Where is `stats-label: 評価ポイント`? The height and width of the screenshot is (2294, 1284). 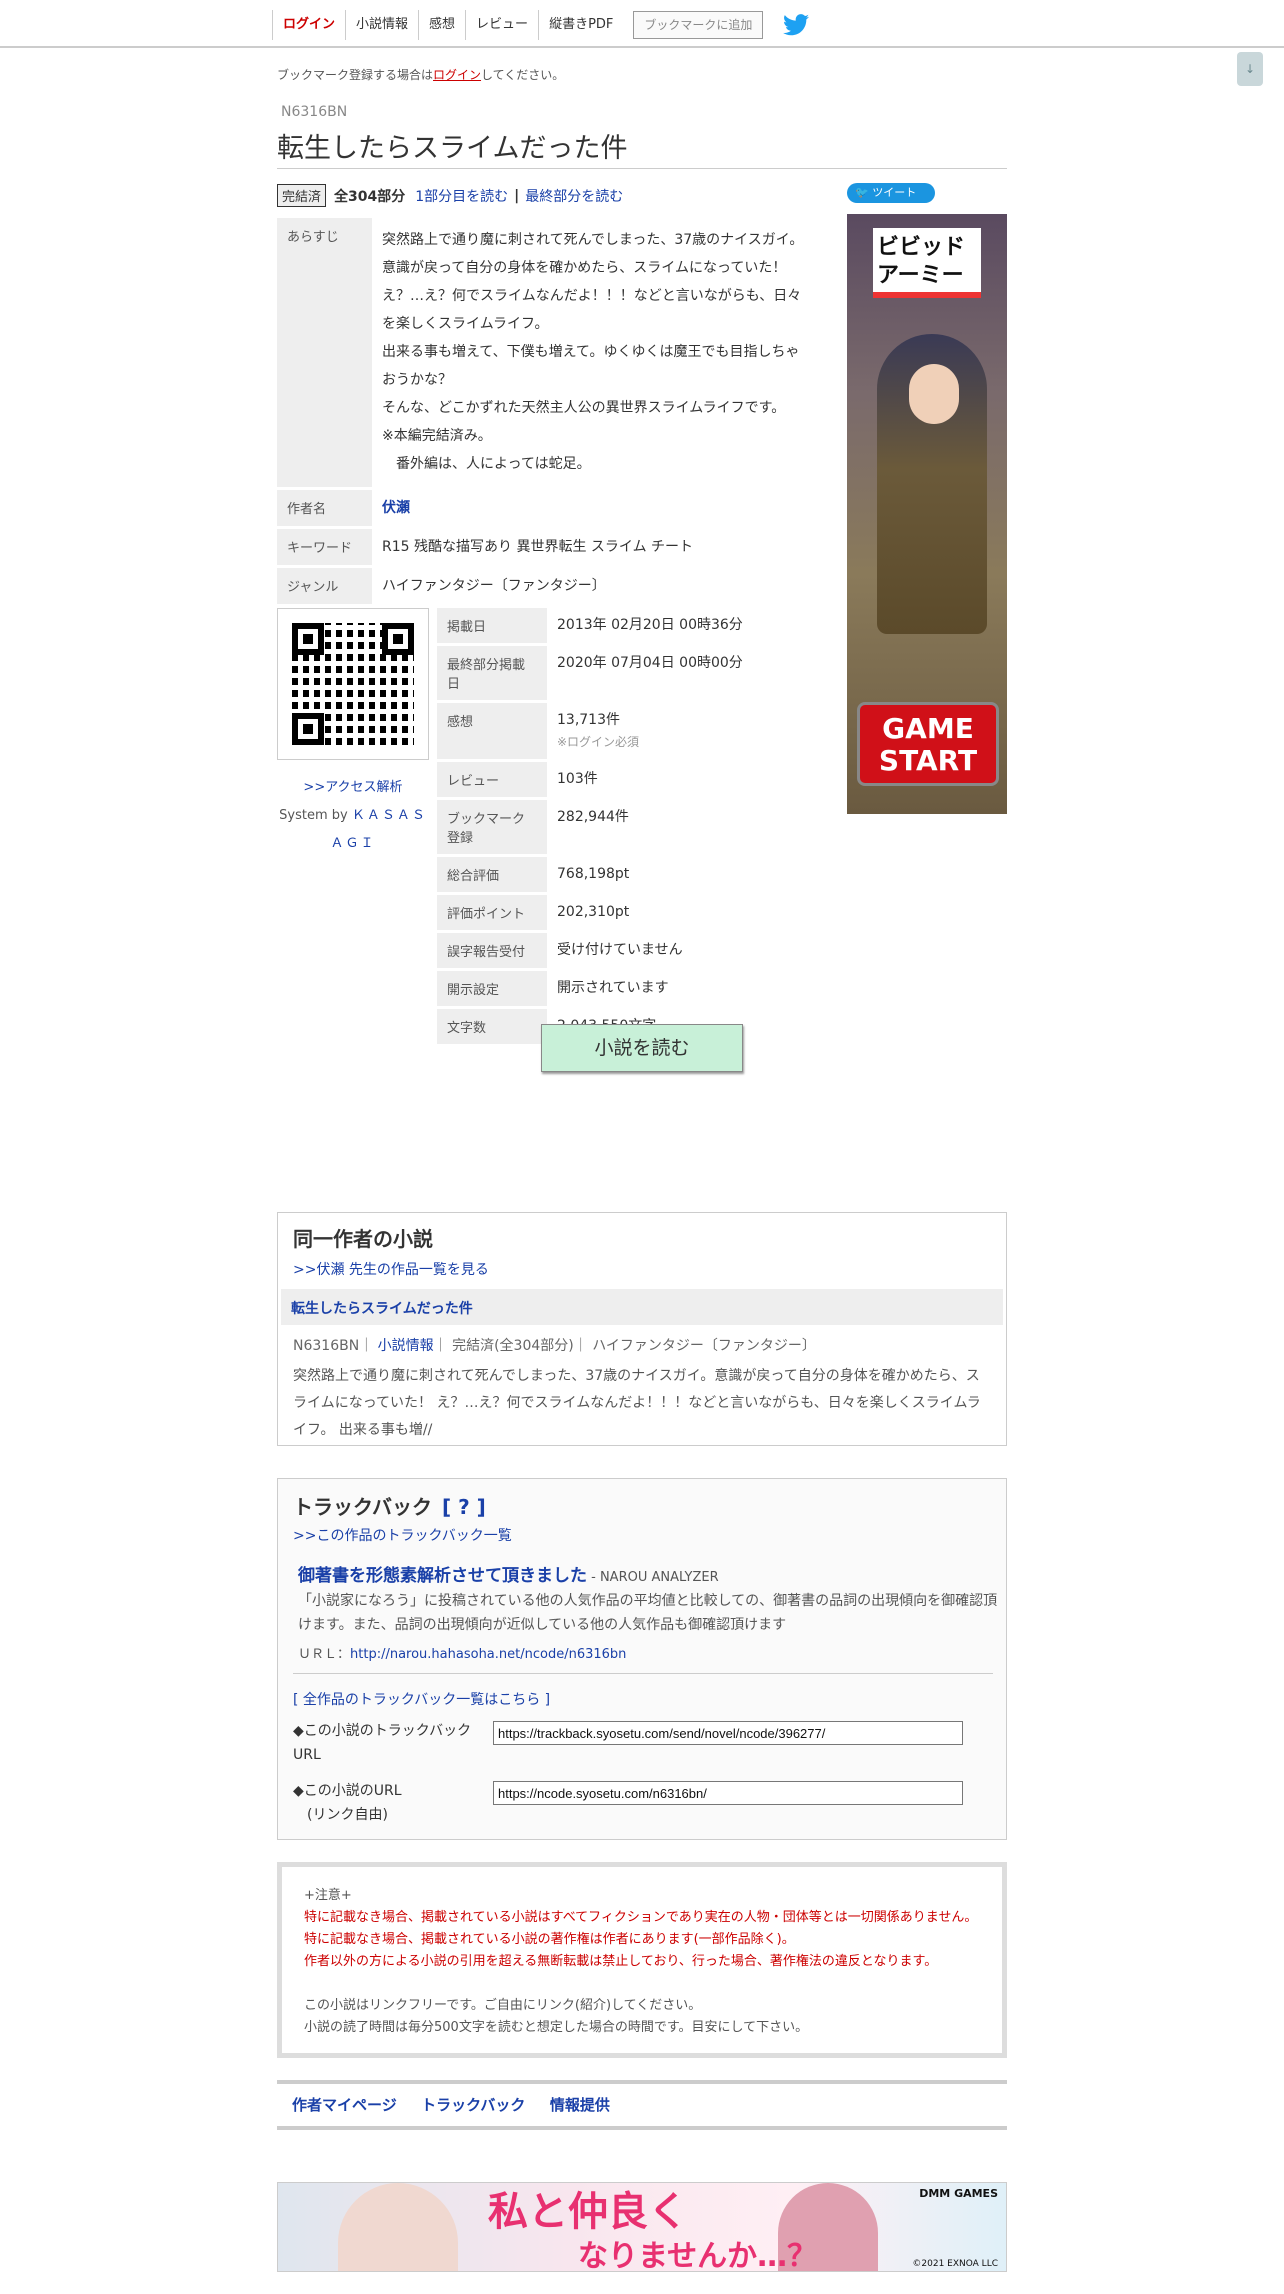
stats-label: 評価ポイント is located at coordinates (492, 914).